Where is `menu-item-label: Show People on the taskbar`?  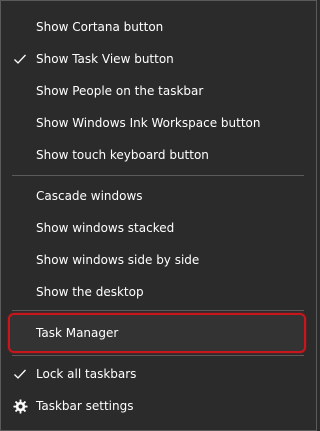 menu-item-label: Show People on the taskbar is located at coordinates (120, 91).